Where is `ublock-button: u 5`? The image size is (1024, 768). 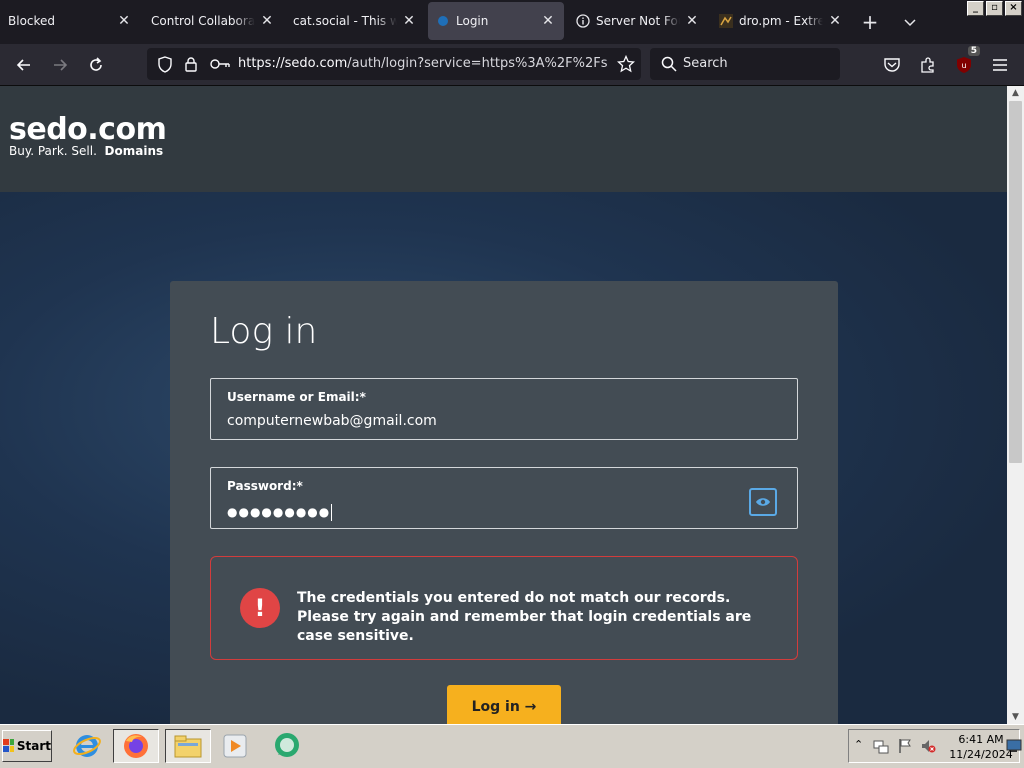 ublock-button: u 5 is located at coordinates (965, 62).